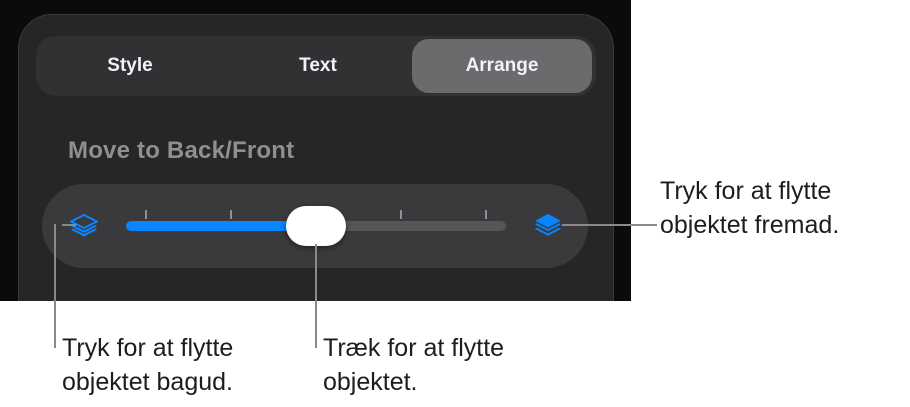 This screenshot has height=407, width=910. I want to click on tab-text: Text, so click(318, 66).